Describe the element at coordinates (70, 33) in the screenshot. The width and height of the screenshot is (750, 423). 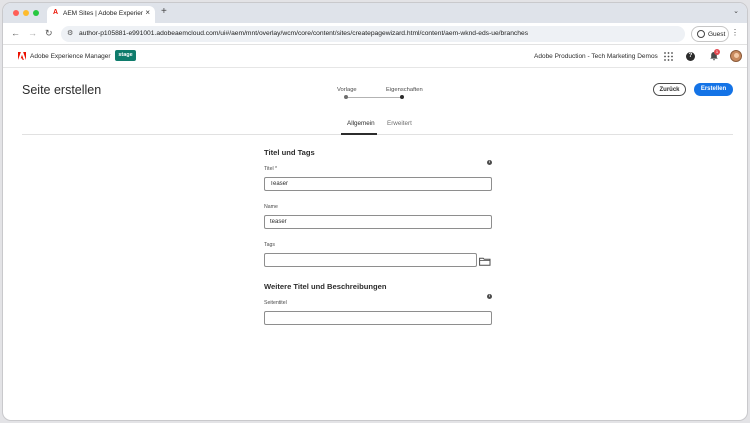
I see `site-settings-icon: ⚙` at that location.